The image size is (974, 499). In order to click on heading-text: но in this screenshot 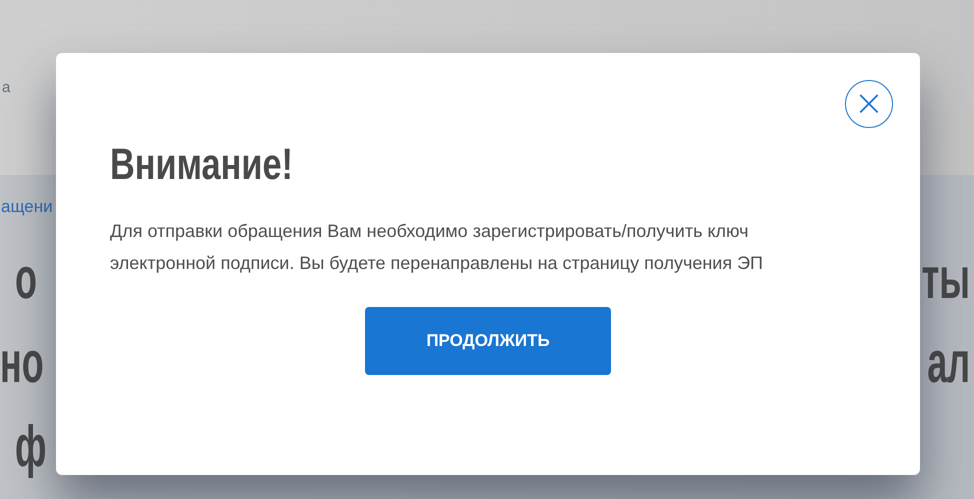, I will do `click(22, 365)`.